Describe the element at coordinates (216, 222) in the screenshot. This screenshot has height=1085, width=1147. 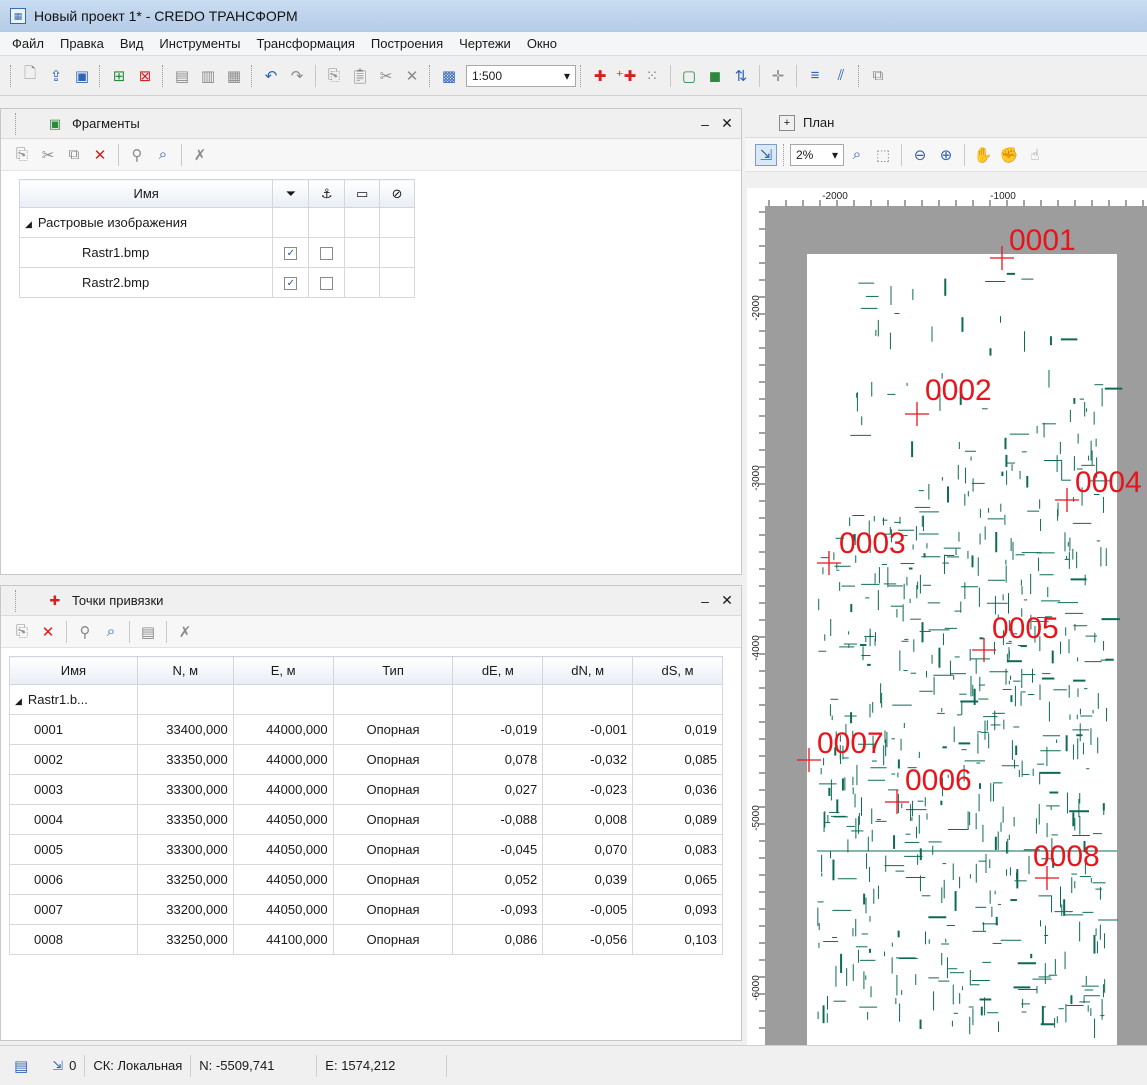
I see `group-row: ◢ Растровые изображения` at that location.